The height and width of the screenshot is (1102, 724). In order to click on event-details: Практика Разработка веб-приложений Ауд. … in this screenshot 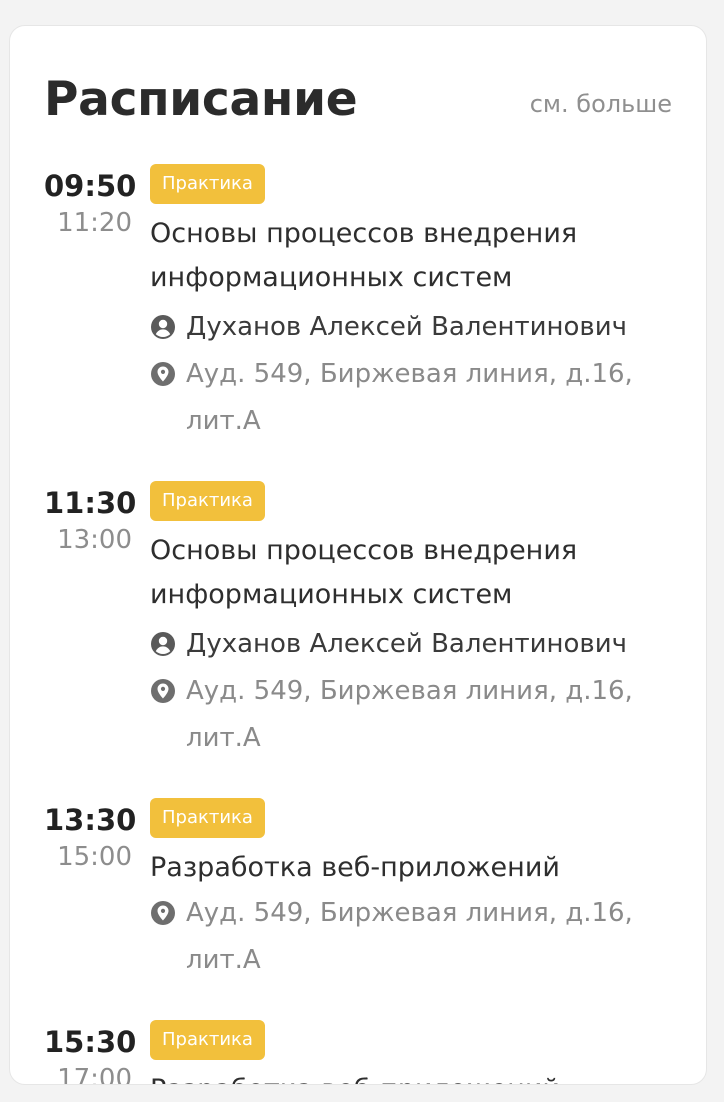, I will do `click(428, 891)`.